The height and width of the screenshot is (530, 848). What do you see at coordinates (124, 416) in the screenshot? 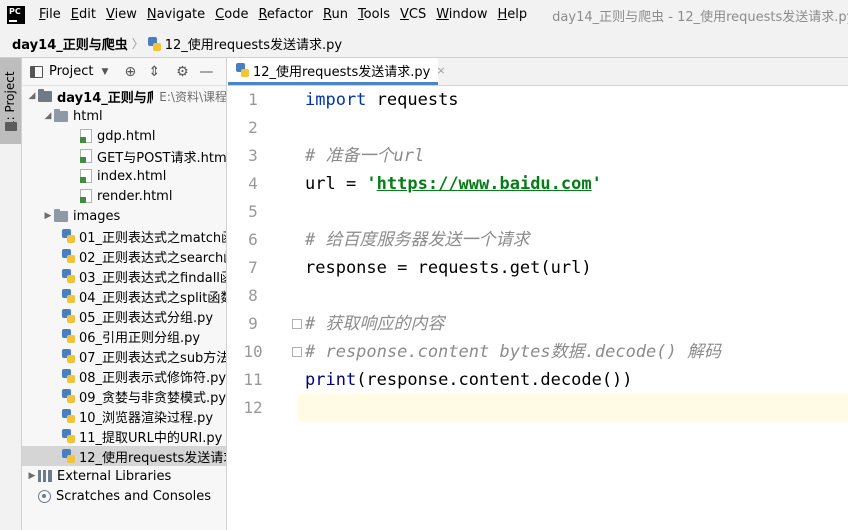
I see `tree-item: 10_浏览器渲染过程.py` at bounding box center [124, 416].